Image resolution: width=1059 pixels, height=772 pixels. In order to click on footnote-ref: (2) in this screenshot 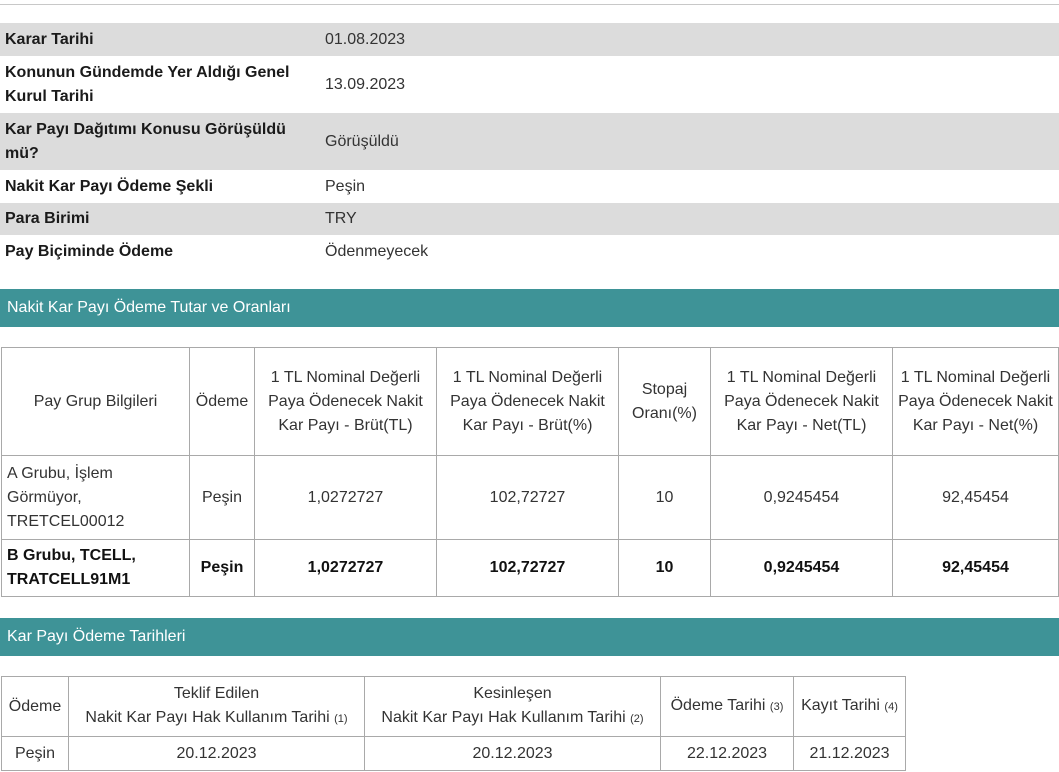, I will do `click(637, 719)`.